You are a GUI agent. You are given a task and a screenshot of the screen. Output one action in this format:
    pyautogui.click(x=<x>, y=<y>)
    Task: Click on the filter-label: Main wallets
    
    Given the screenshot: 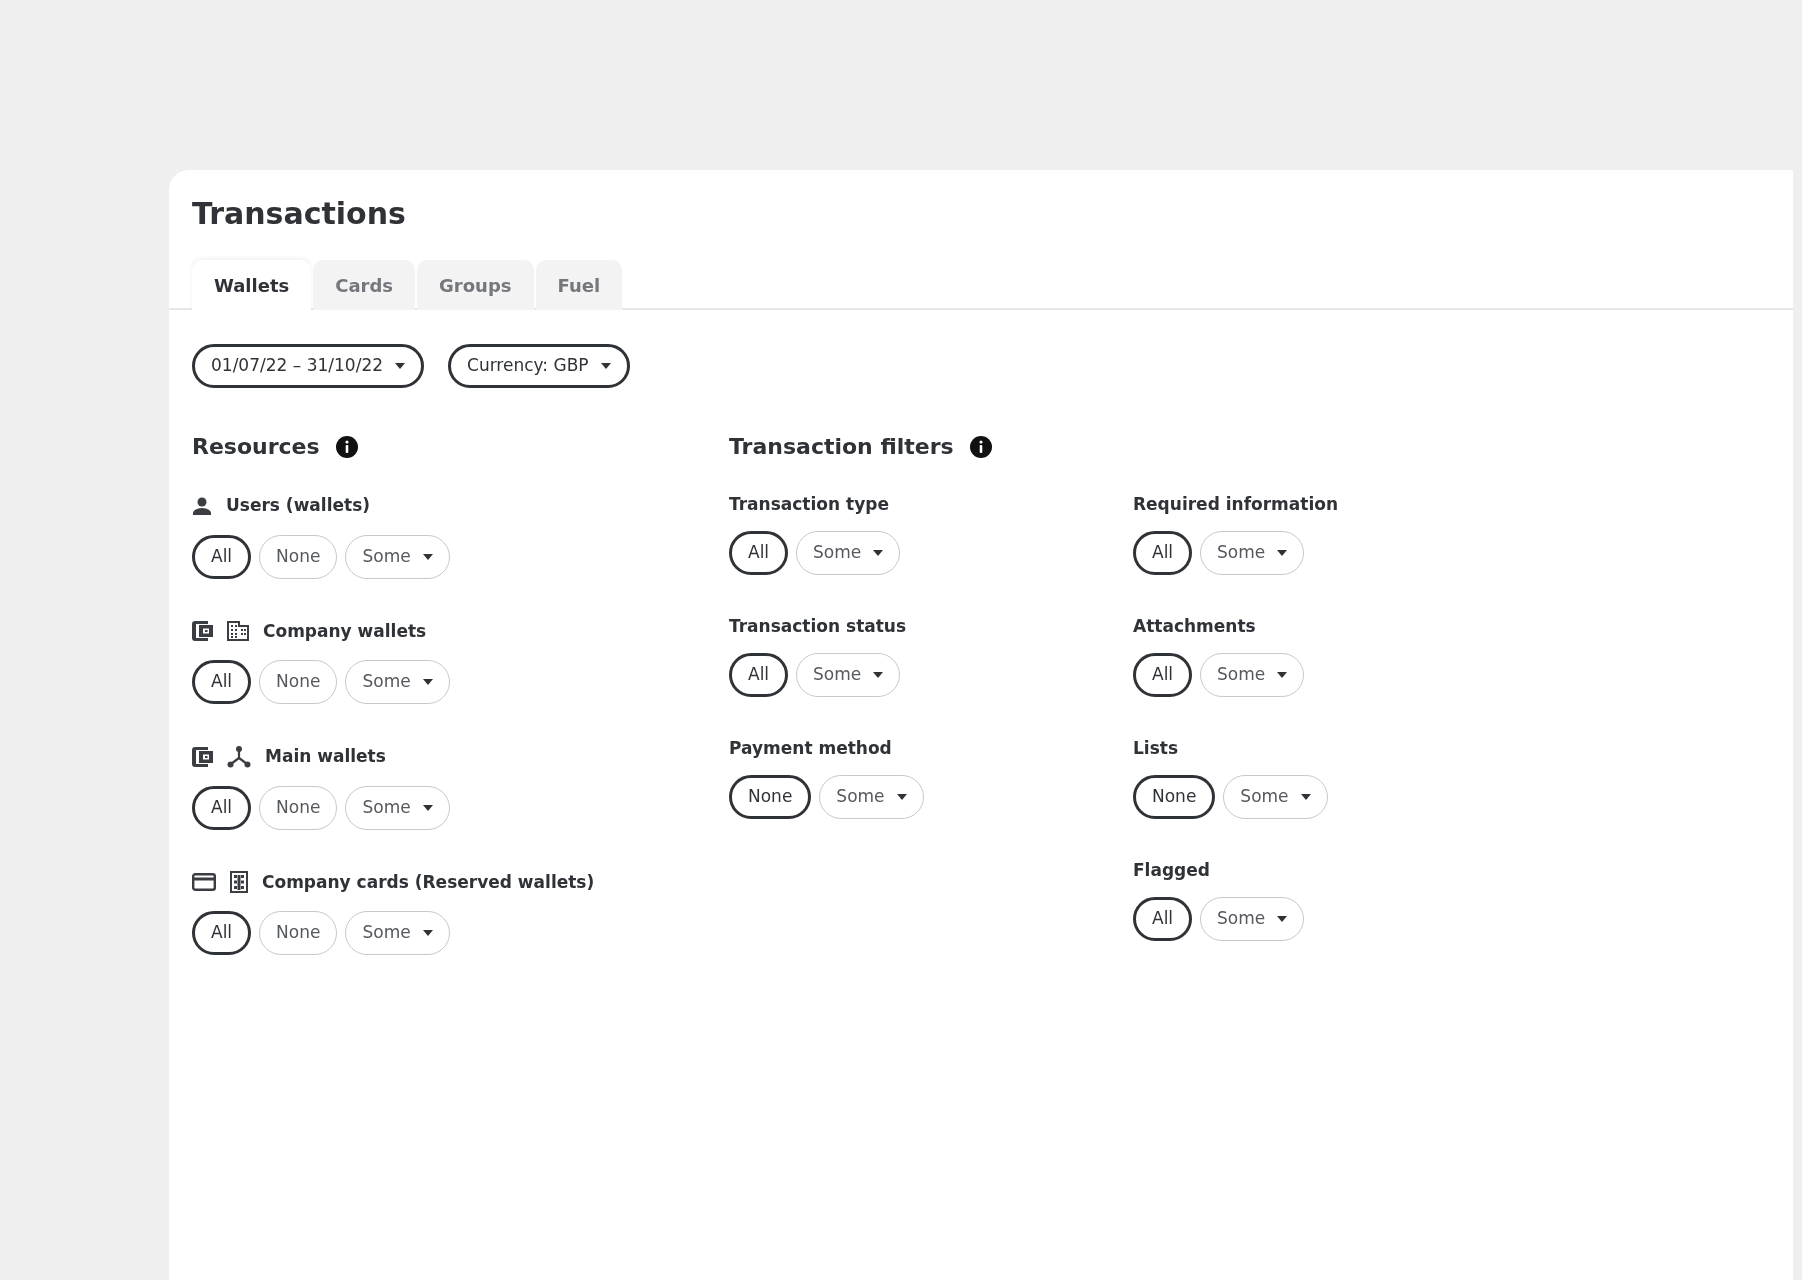 What is the action you would take?
    pyautogui.click(x=325, y=756)
    